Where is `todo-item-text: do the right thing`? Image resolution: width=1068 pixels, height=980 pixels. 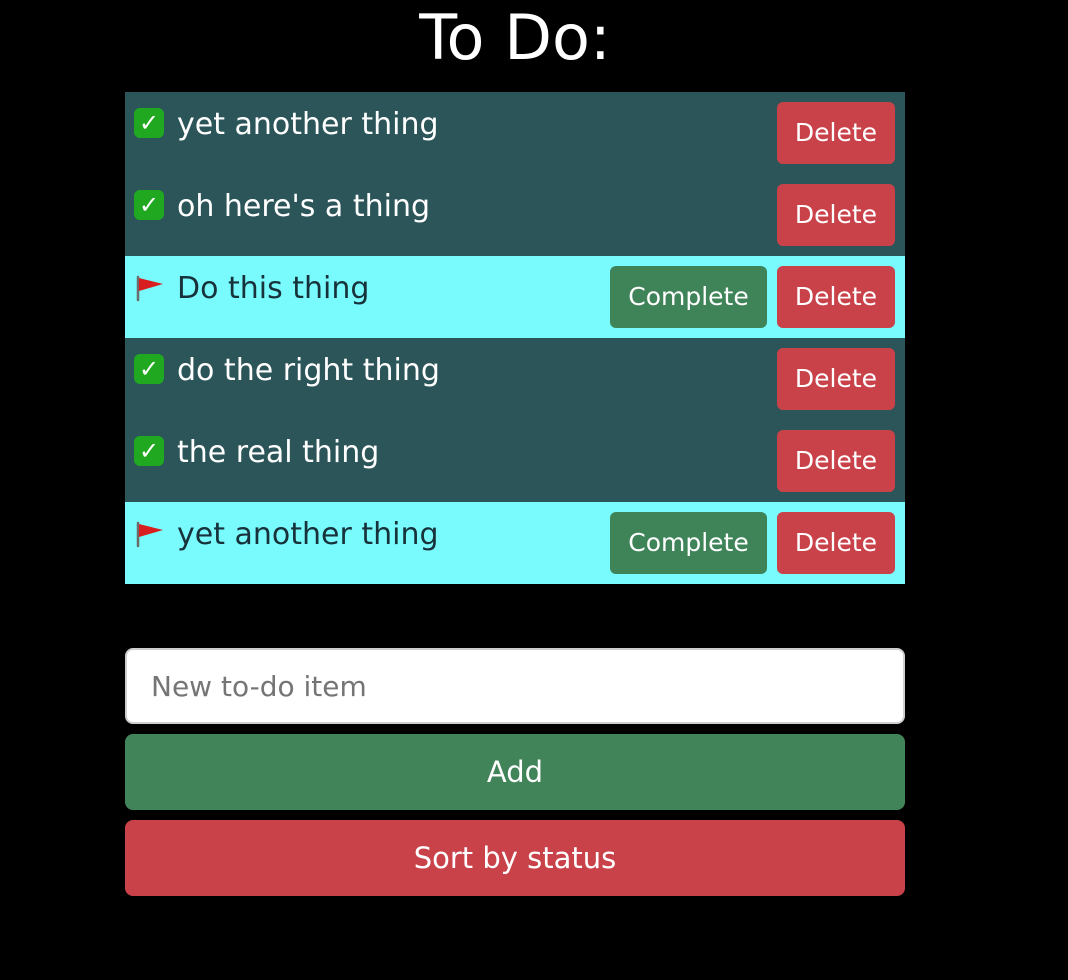 todo-item-text: do the right thing is located at coordinates (308, 370).